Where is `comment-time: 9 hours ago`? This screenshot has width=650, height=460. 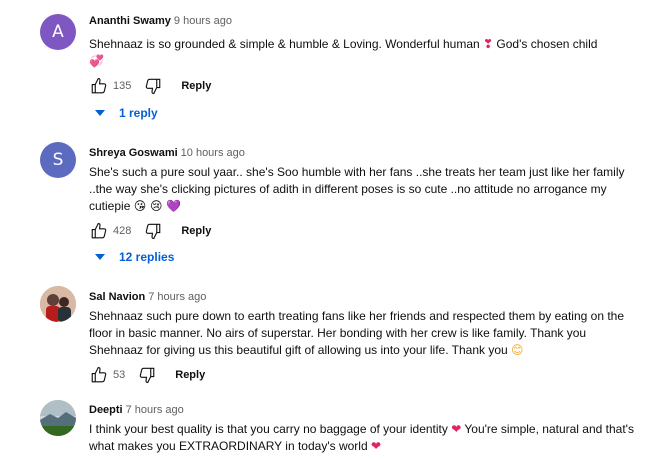 comment-time: 9 hours ago is located at coordinates (203, 21).